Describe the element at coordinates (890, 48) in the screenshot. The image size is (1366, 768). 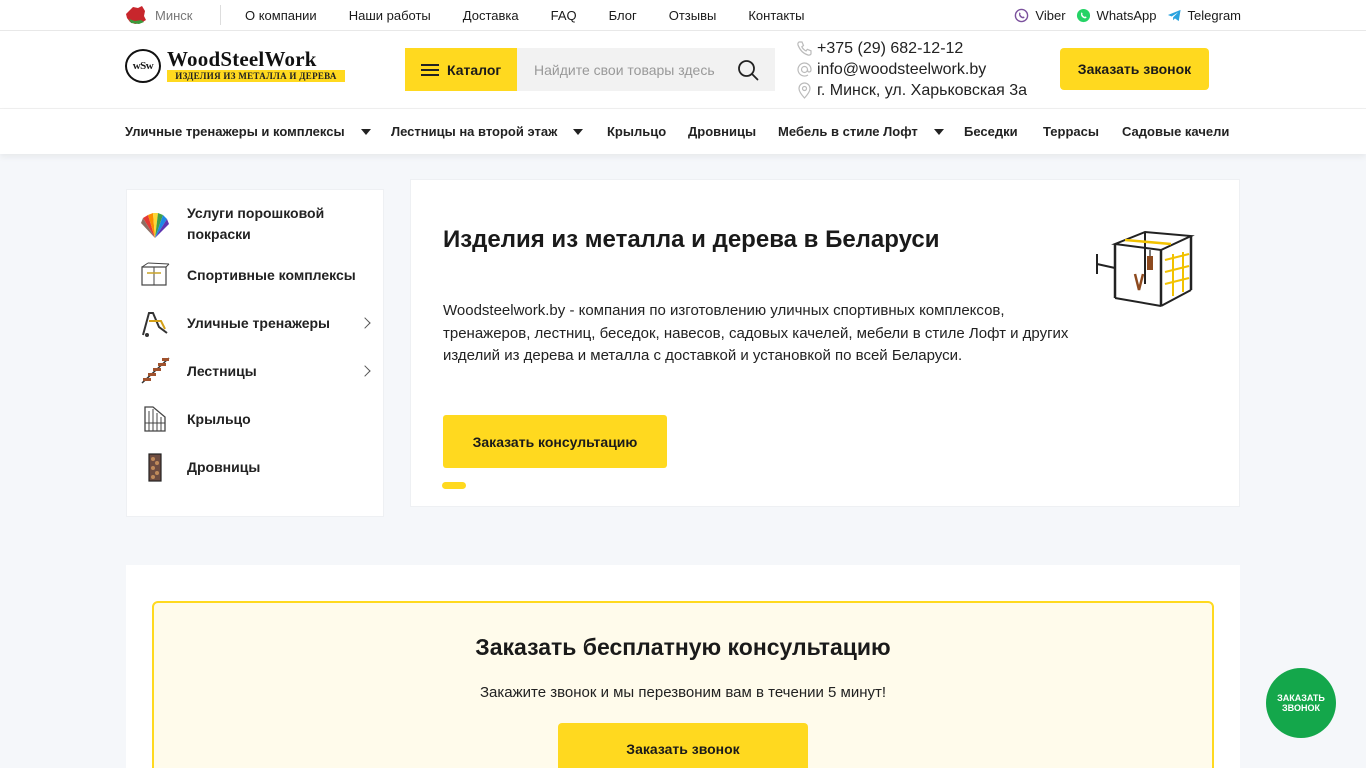
I see `phone-number: +375 (29) 682-12-12` at that location.